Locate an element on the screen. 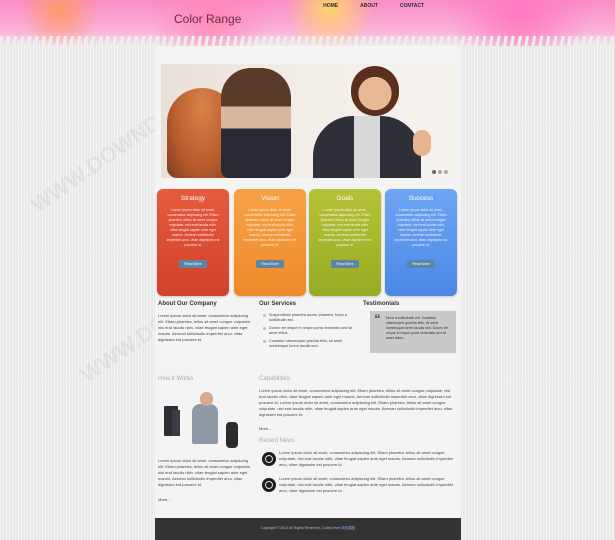 The image size is (615, 540). about-title: About Our Company is located at coordinates (187, 304).